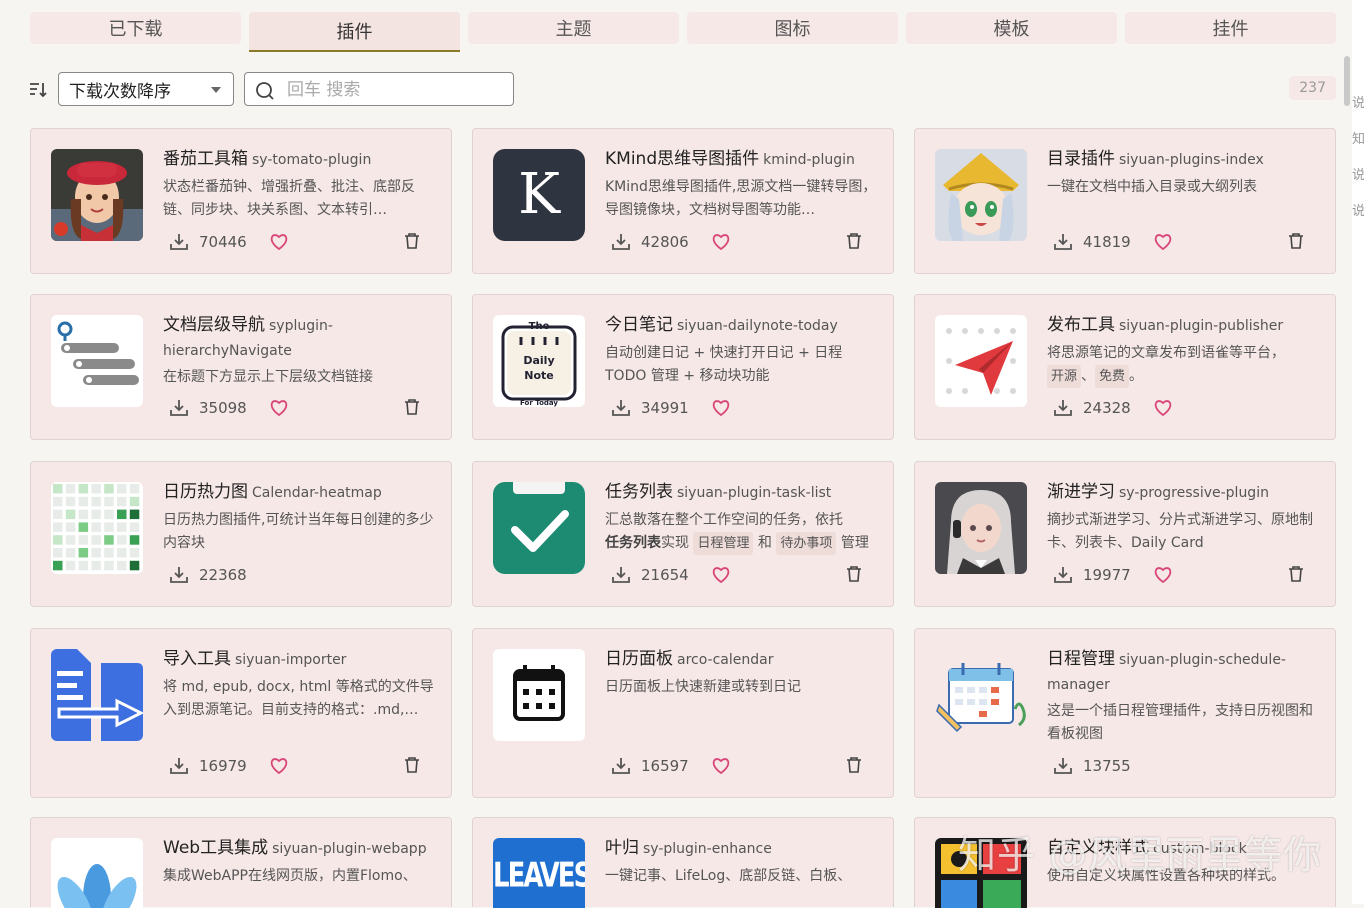  Describe the element at coordinates (146, 89) in the screenshot. I see `sort-select: 下载次数降序` at that location.